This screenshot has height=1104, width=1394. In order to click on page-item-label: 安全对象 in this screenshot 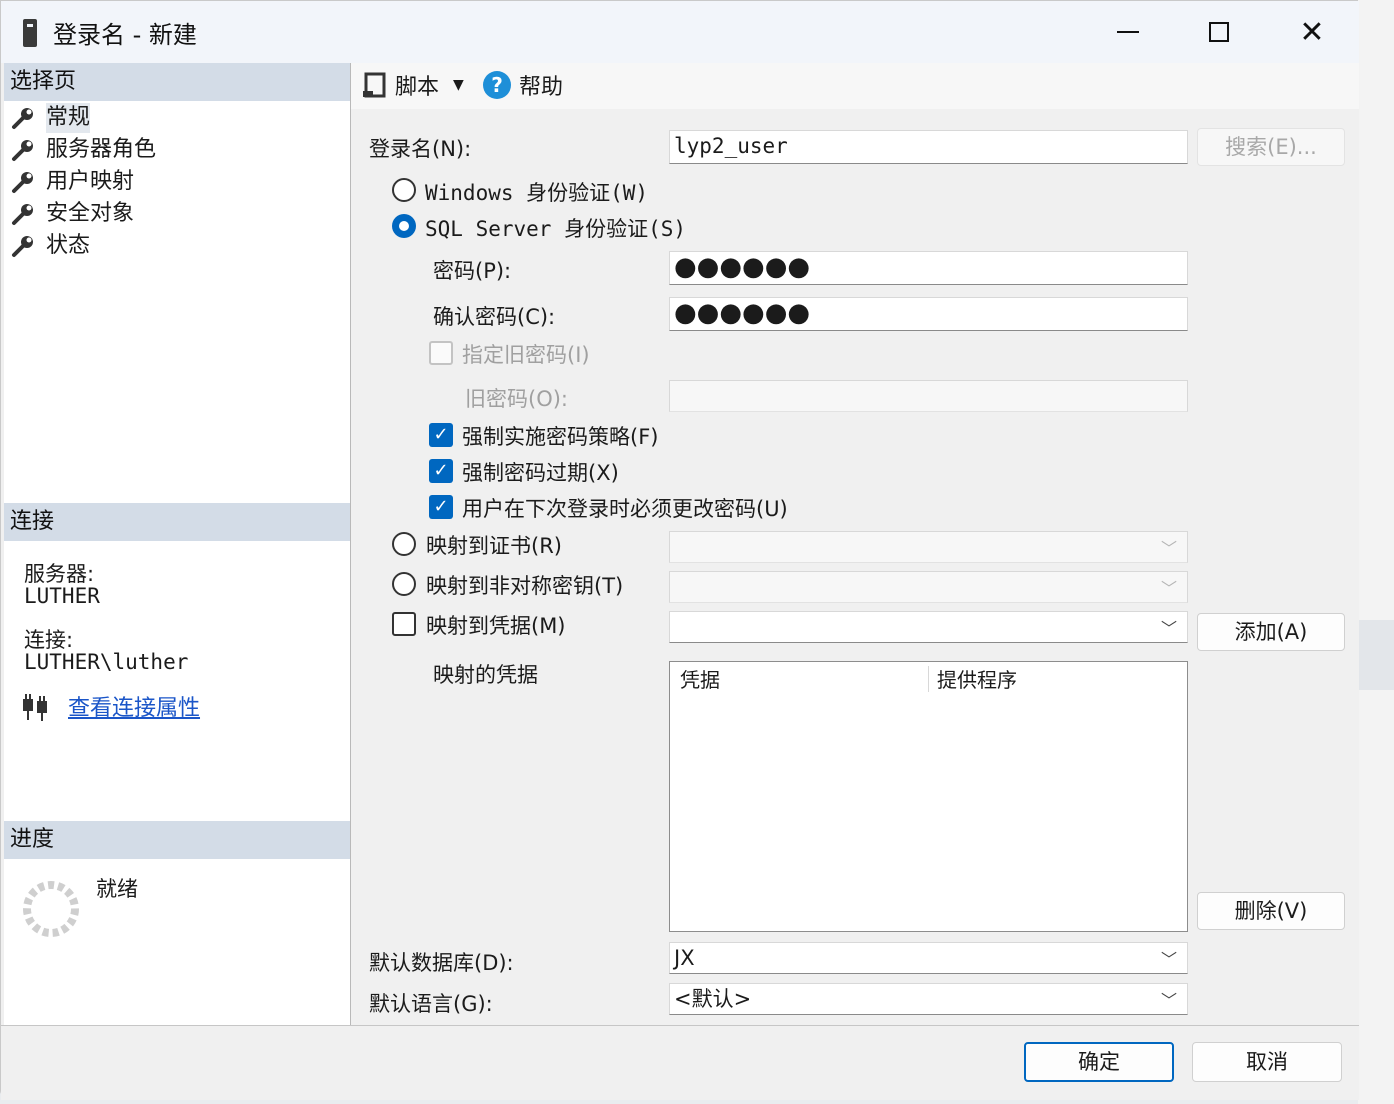, I will do `click(90, 213)`.